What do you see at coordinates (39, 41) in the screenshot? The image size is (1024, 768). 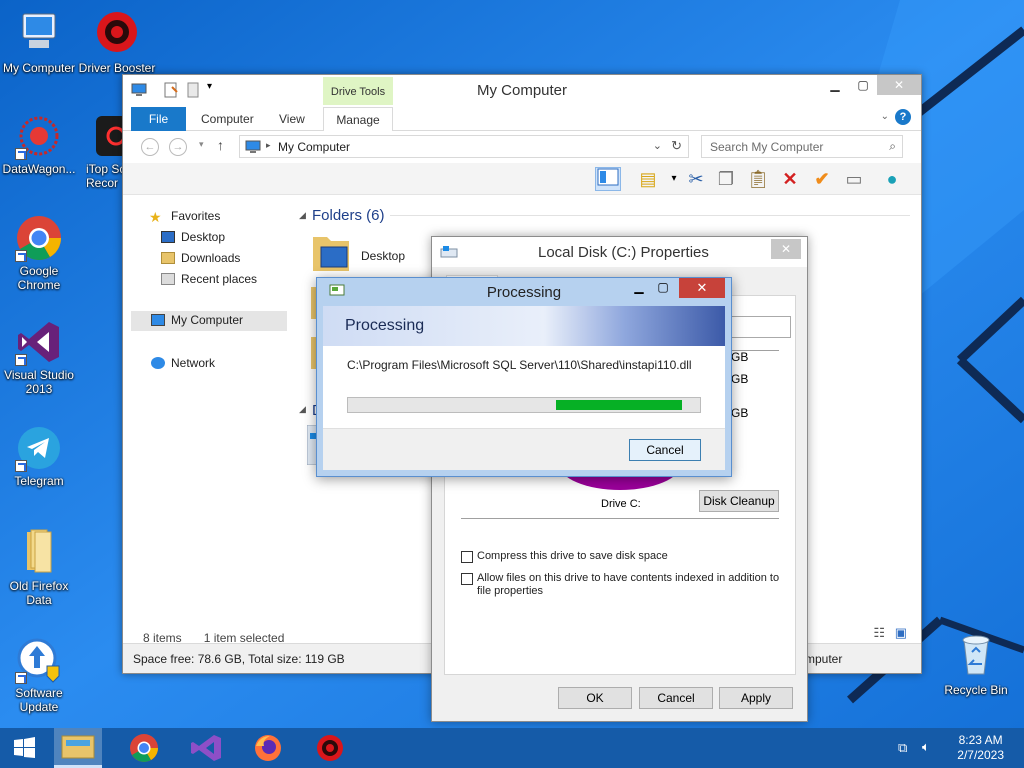 I see `desktop-icon-my-computer: My Computer` at bounding box center [39, 41].